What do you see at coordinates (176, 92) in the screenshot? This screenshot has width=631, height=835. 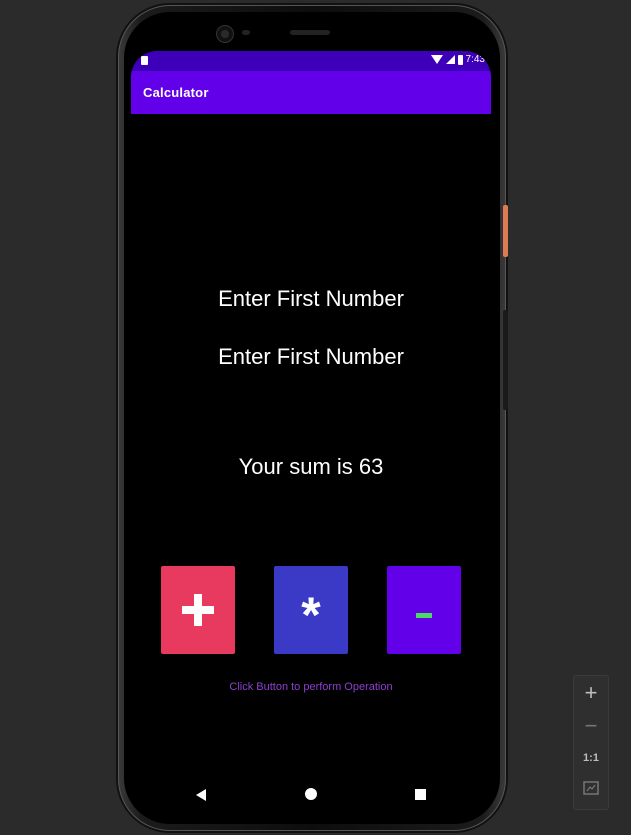 I see `app-title: Calculator` at bounding box center [176, 92].